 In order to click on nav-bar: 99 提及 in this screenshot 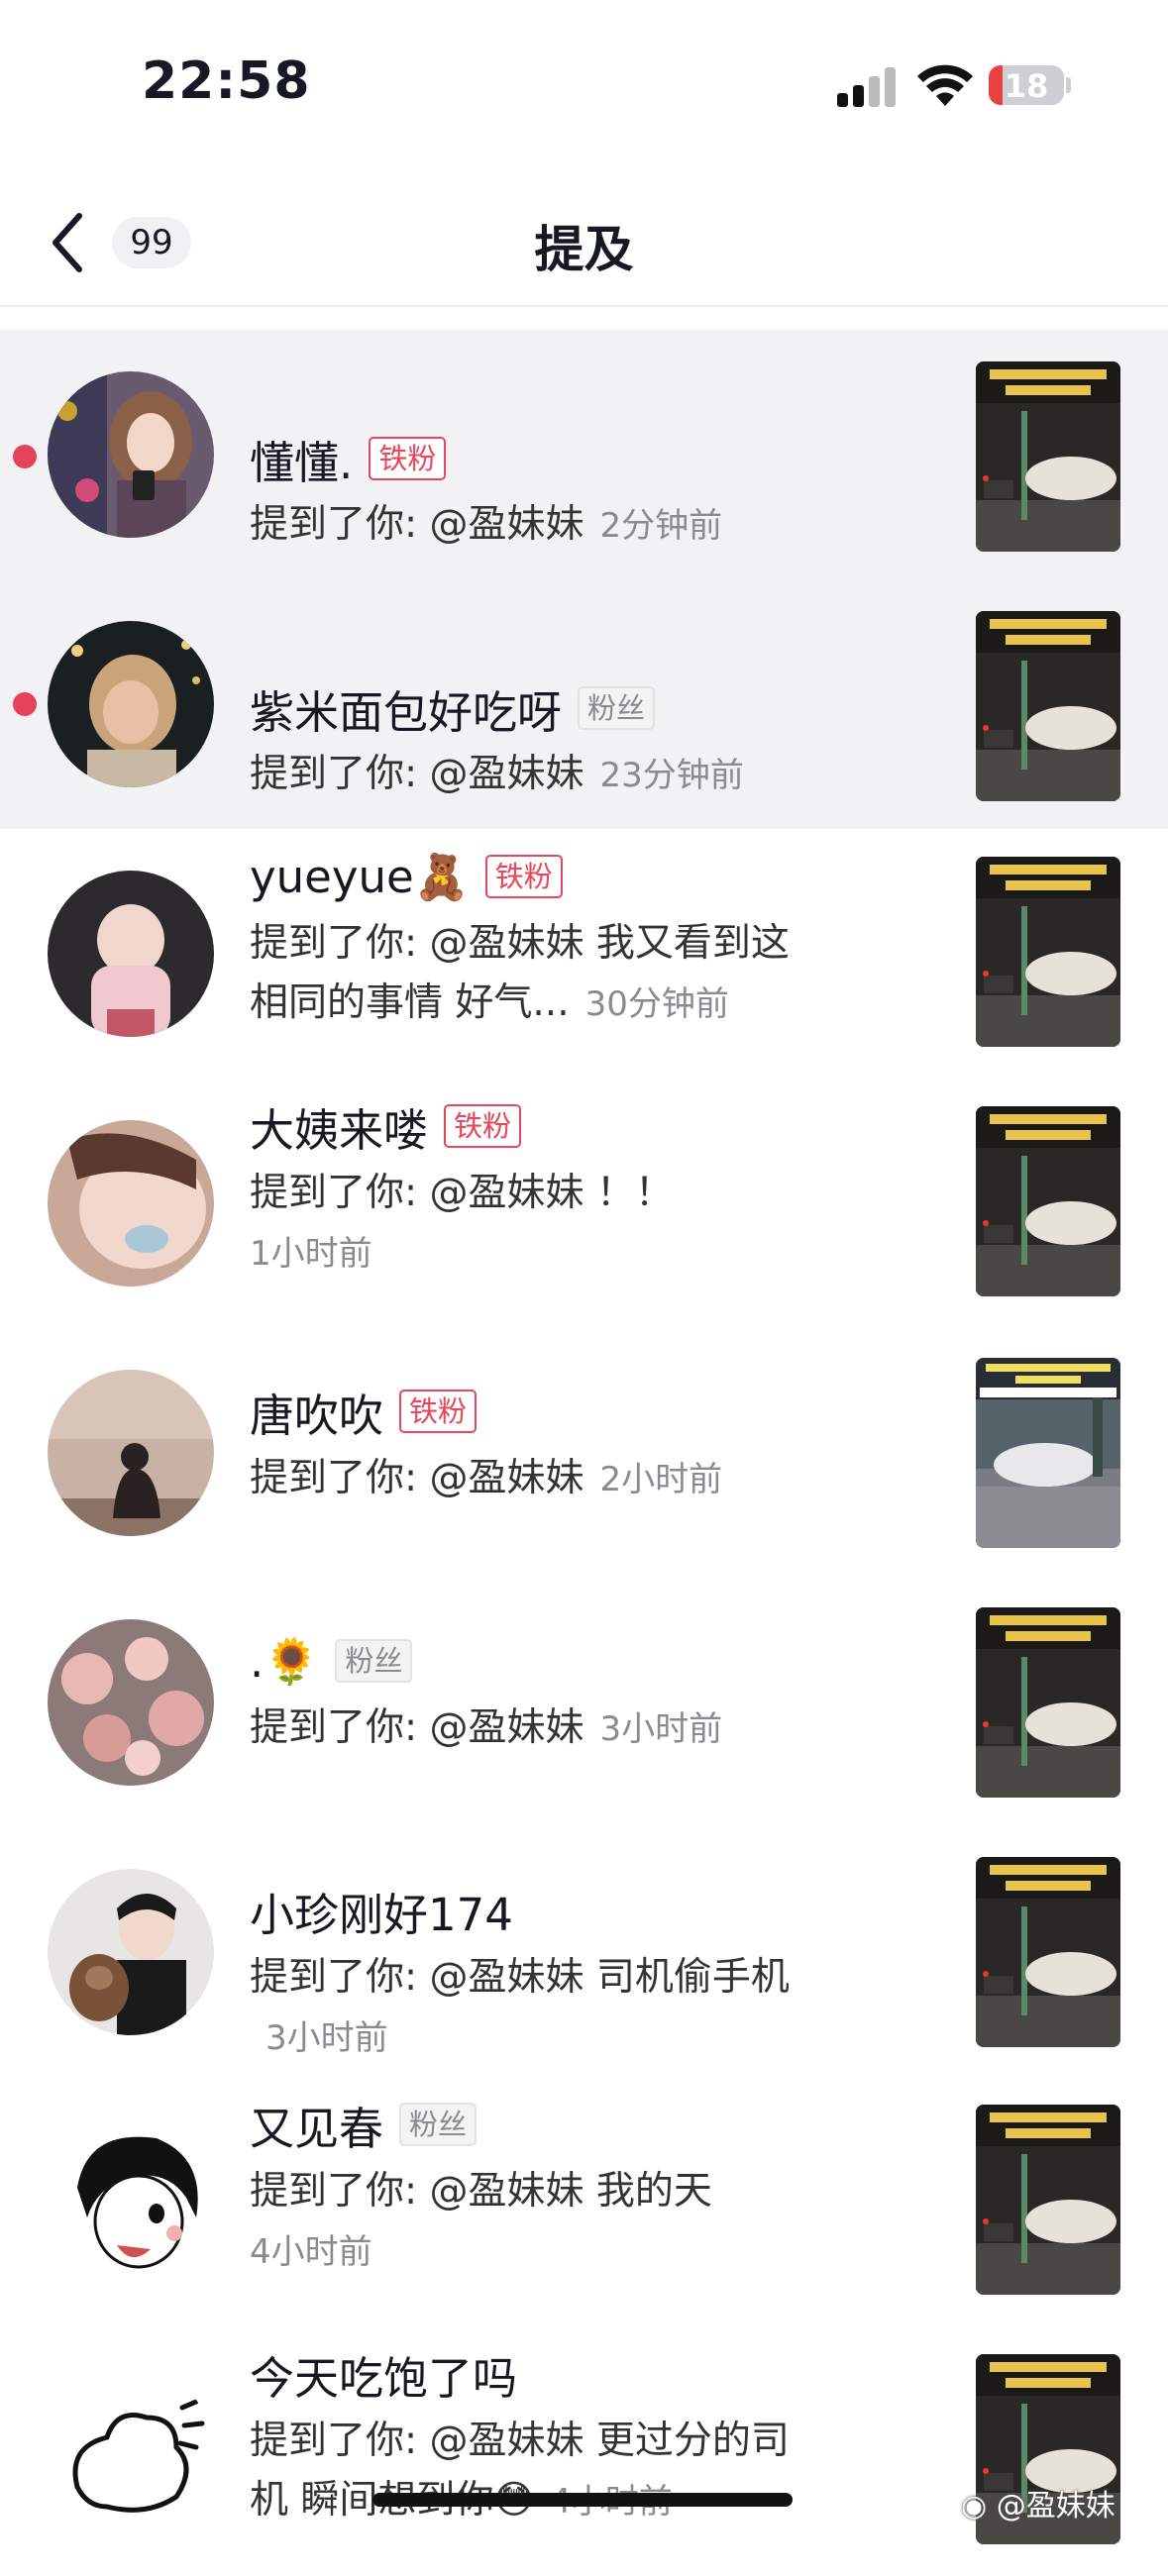, I will do `click(584, 247)`.